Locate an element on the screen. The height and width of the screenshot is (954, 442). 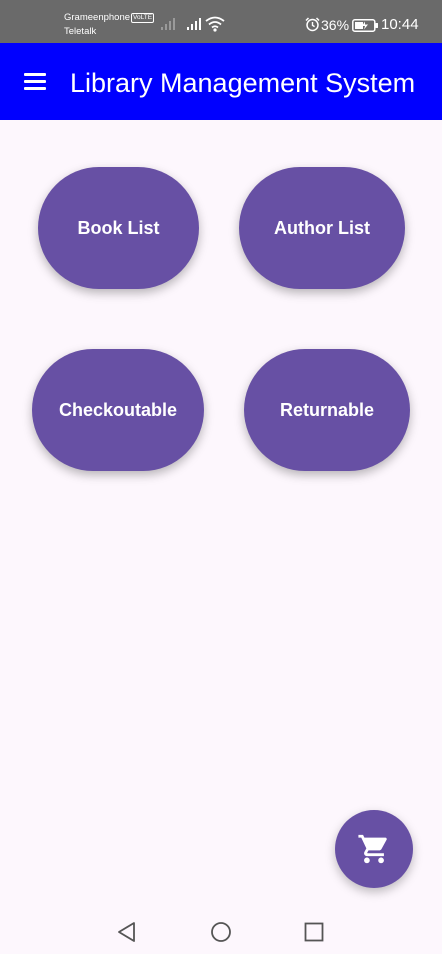
carrier-1: Grameenphone VoLTE is located at coordinates (109, 18).